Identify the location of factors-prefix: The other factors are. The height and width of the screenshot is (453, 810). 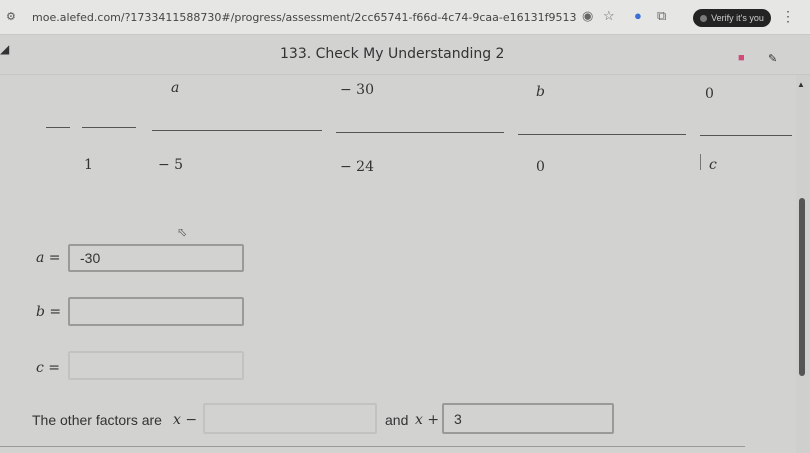
(97, 420).